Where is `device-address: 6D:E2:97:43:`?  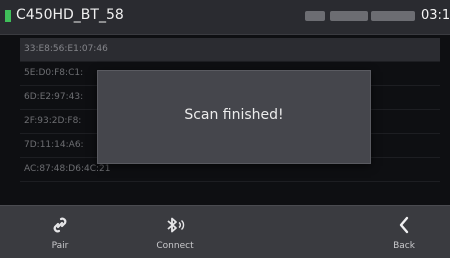
device-address: 6D:E2:97:43: is located at coordinates (54, 97).